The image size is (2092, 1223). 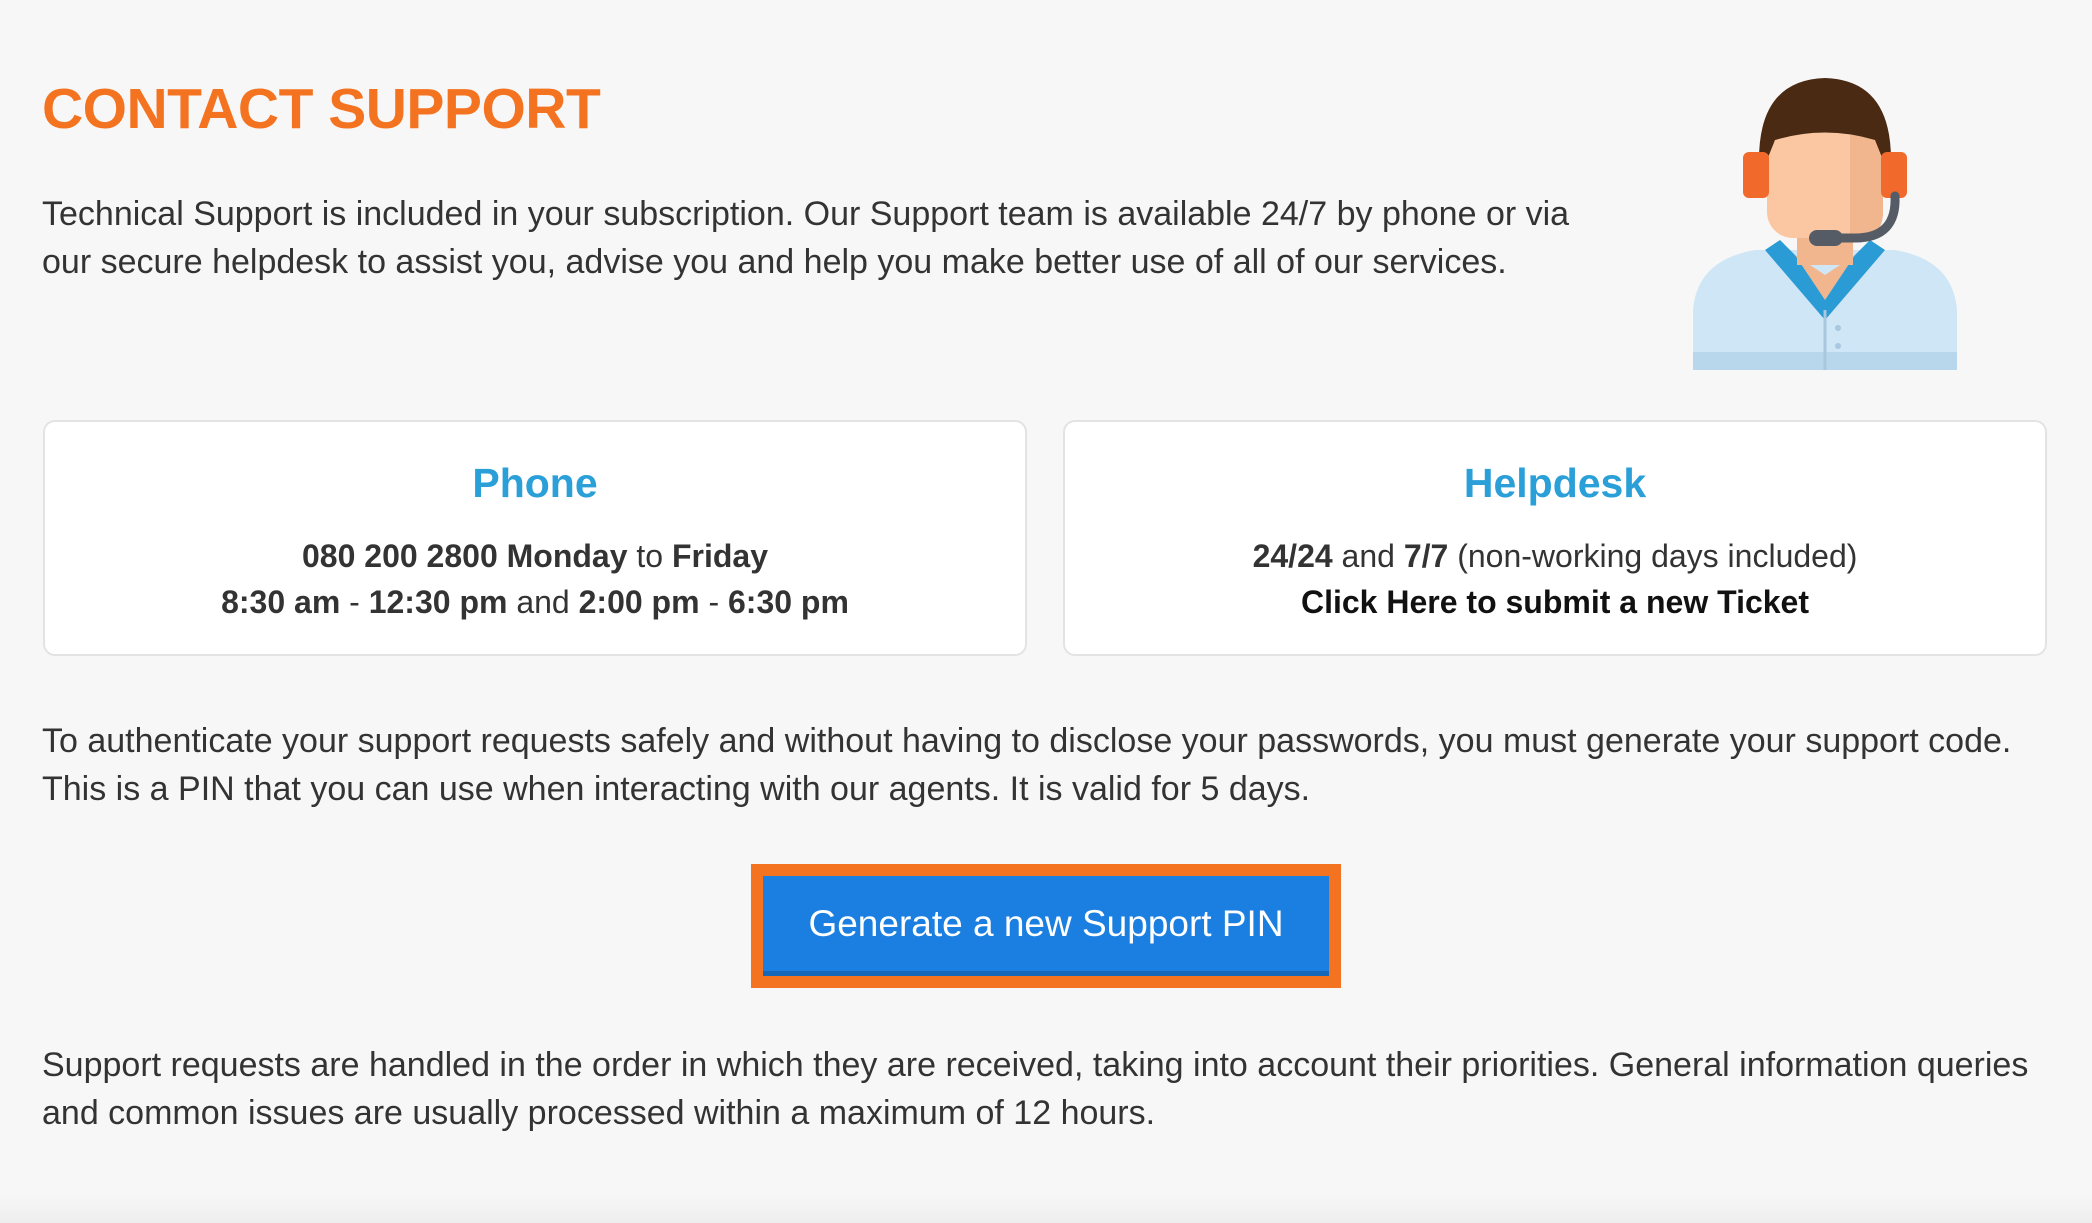 What do you see at coordinates (438, 602) in the screenshot?
I see `morning-end: 12:30 pm` at bounding box center [438, 602].